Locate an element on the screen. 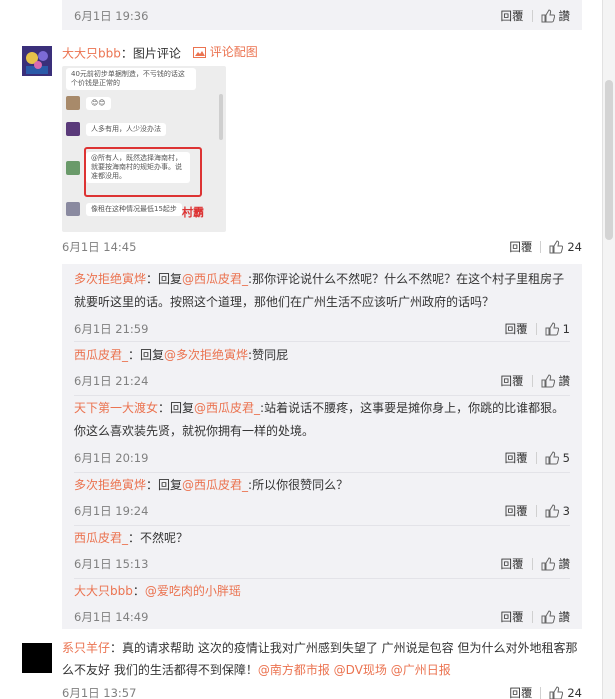 This screenshot has height=699, width=615. meta-row: 6月1日 21:24 回覆 讚 is located at coordinates (322, 381).